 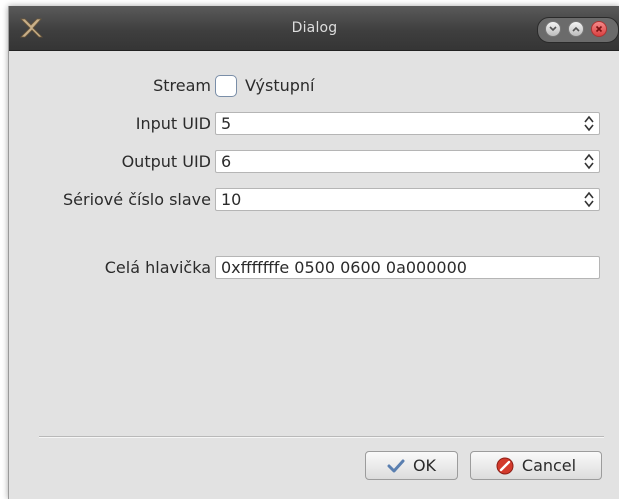 I want to click on input-uid-spinbox: 5, so click(x=407, y=123).